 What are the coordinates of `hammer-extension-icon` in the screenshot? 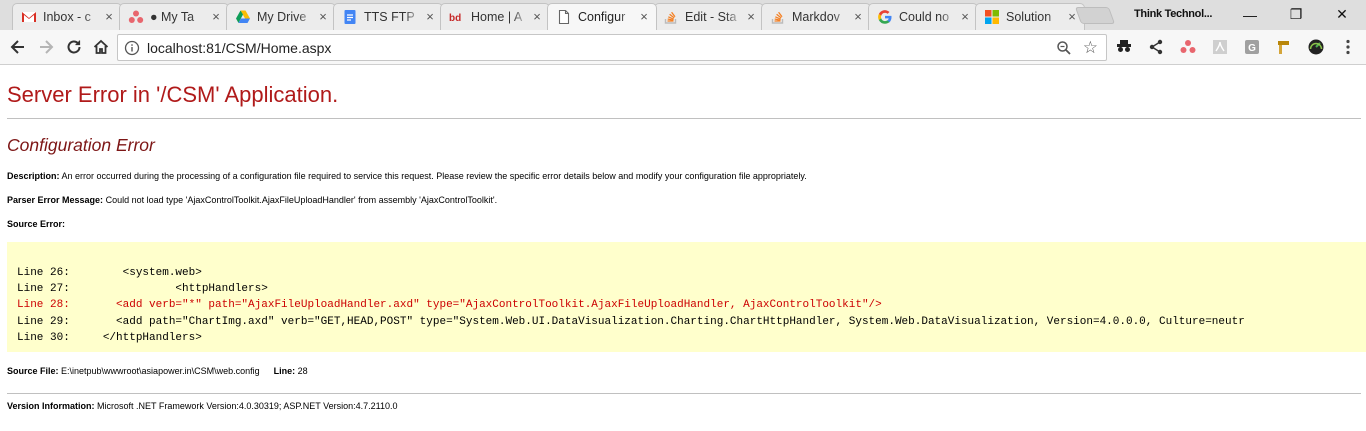 It's located at (1284, 47).